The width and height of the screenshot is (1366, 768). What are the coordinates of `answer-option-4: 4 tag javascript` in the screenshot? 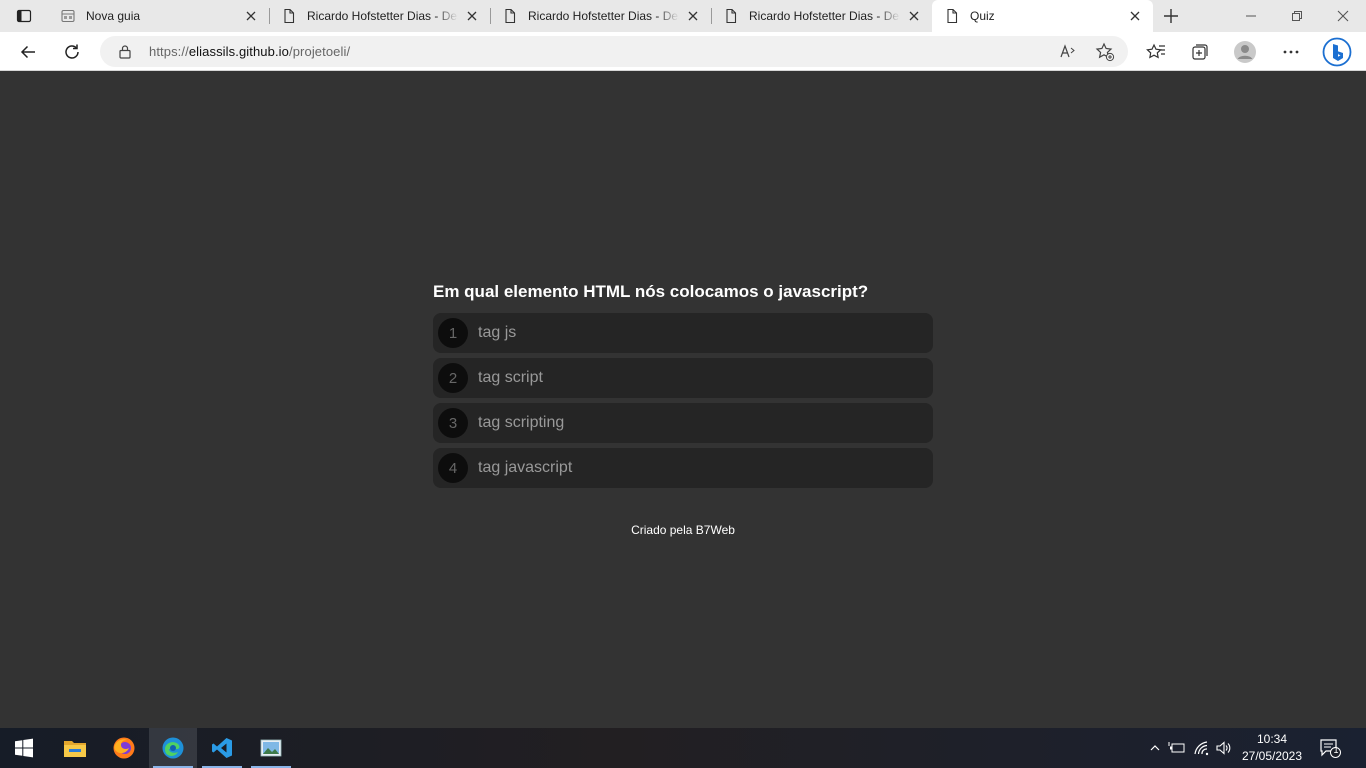 It's located at (683, 468).